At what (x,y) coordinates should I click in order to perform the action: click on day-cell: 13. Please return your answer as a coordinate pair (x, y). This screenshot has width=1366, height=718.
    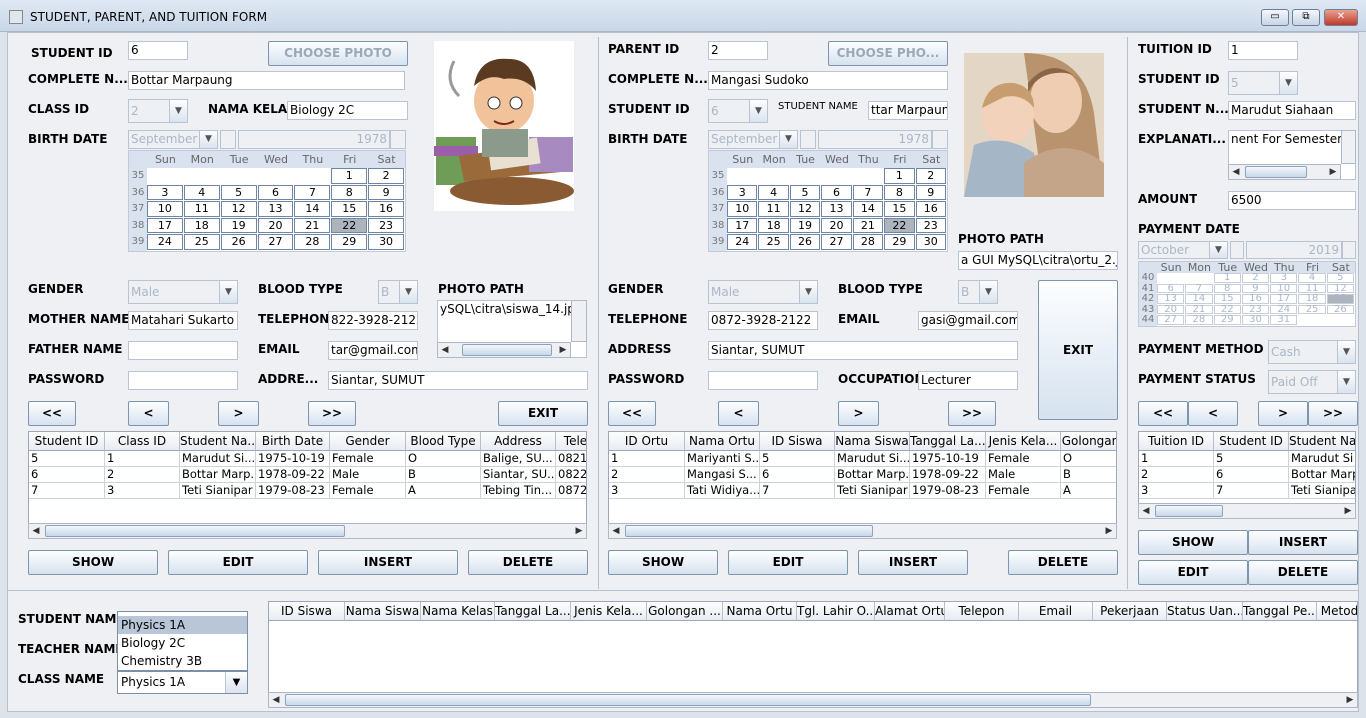
    Looking at the image, I should click on (836, 209).